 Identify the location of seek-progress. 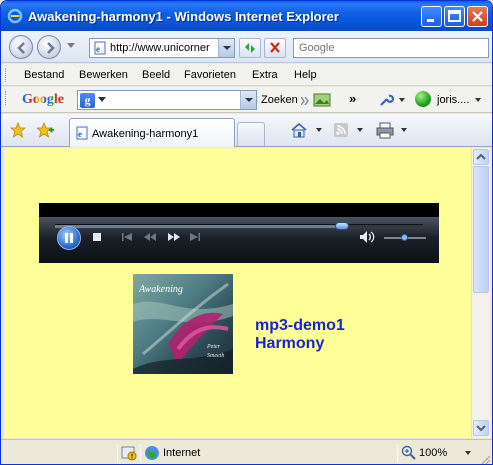
(199, 226).